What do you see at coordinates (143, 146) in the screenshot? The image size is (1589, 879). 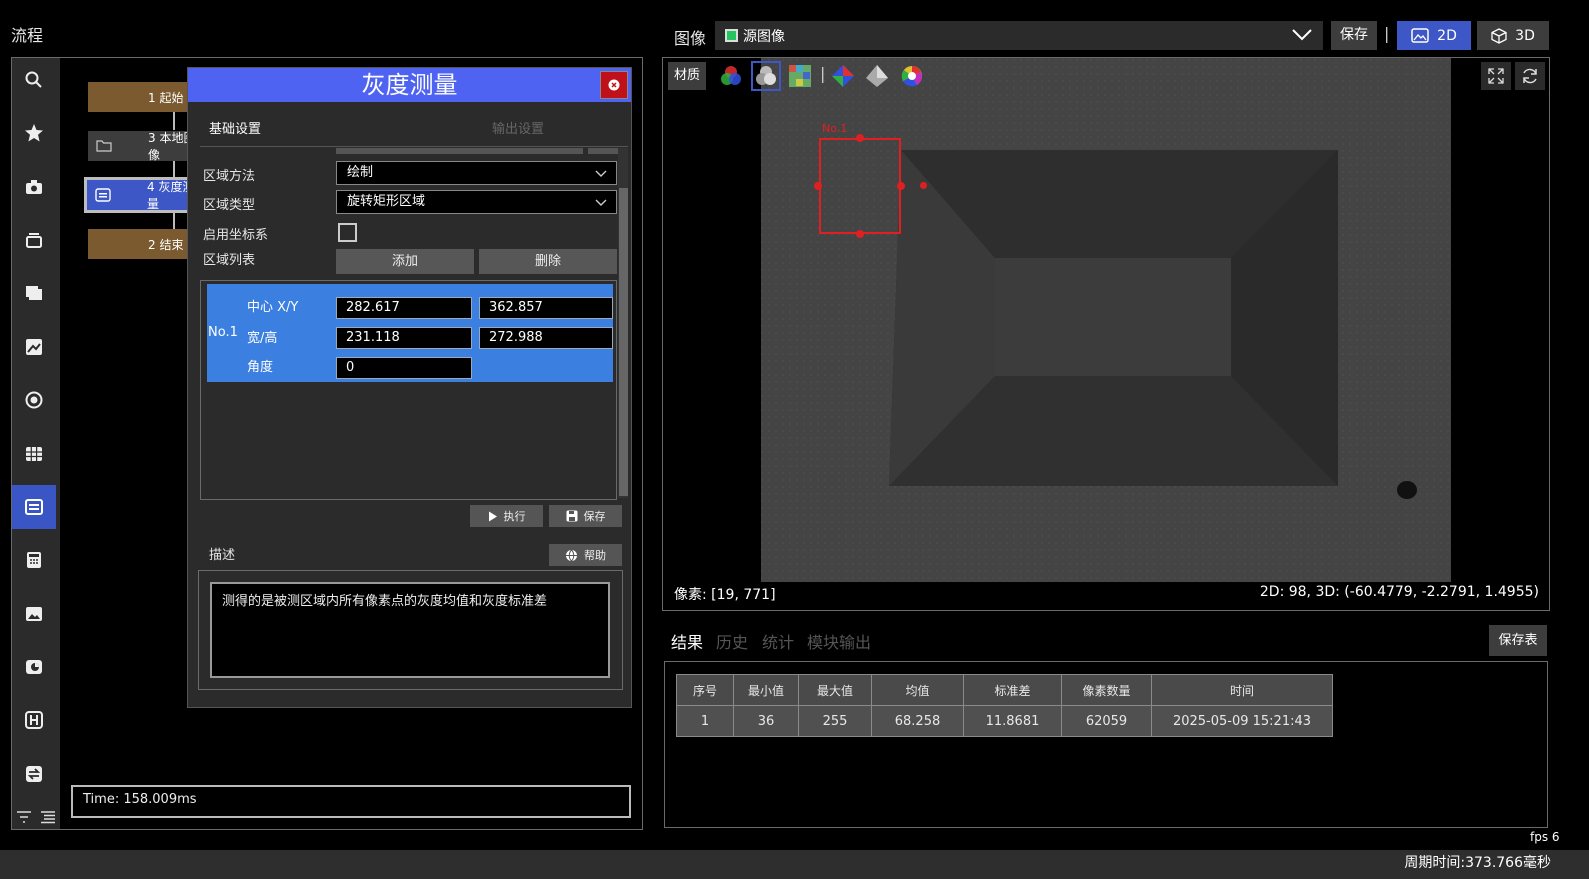 I see `flow-node-local-image: 3 本地图像` at bounding box center [143, 146].